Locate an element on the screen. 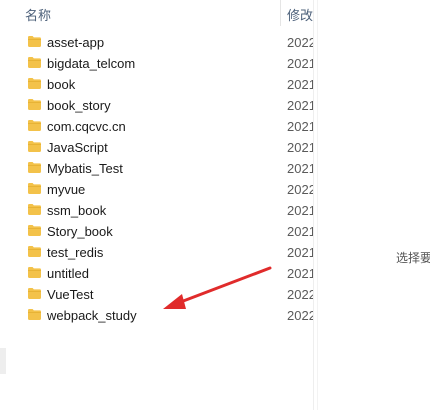 The image size is (430, 410). list-item: JavaScript 2021 is located at coordinates (156, 147).